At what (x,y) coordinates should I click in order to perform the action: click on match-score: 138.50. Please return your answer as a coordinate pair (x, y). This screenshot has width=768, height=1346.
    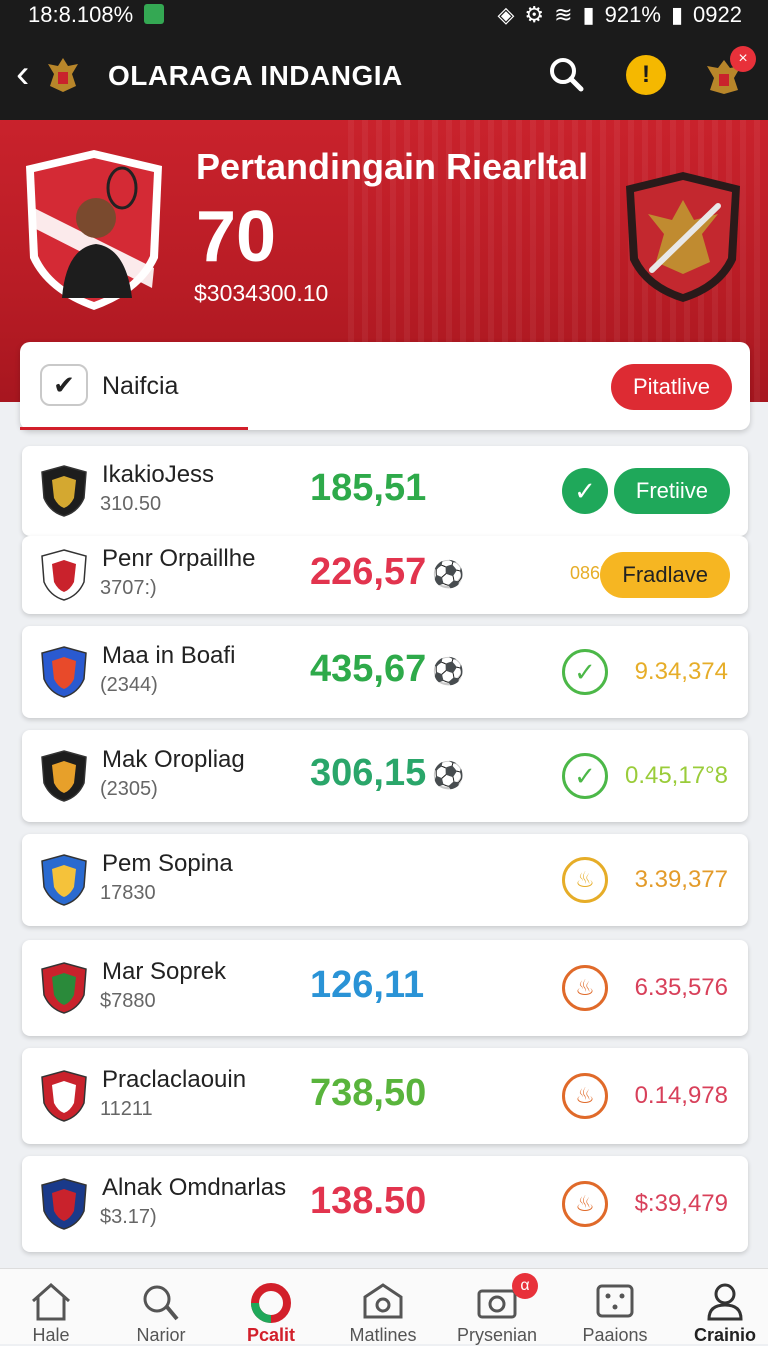
    Looking at the image, I should click on (368, 1201).